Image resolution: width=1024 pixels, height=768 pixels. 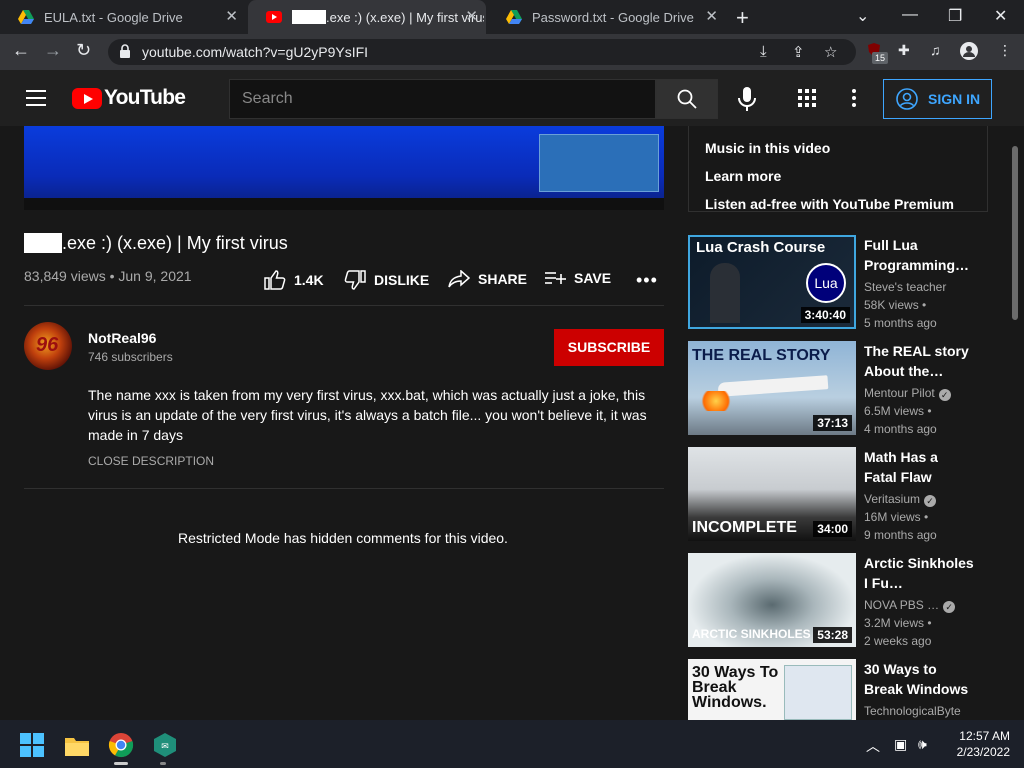 I want to click on thumbnail-caption: Lua Crash Course, so click(x=761, y=247).